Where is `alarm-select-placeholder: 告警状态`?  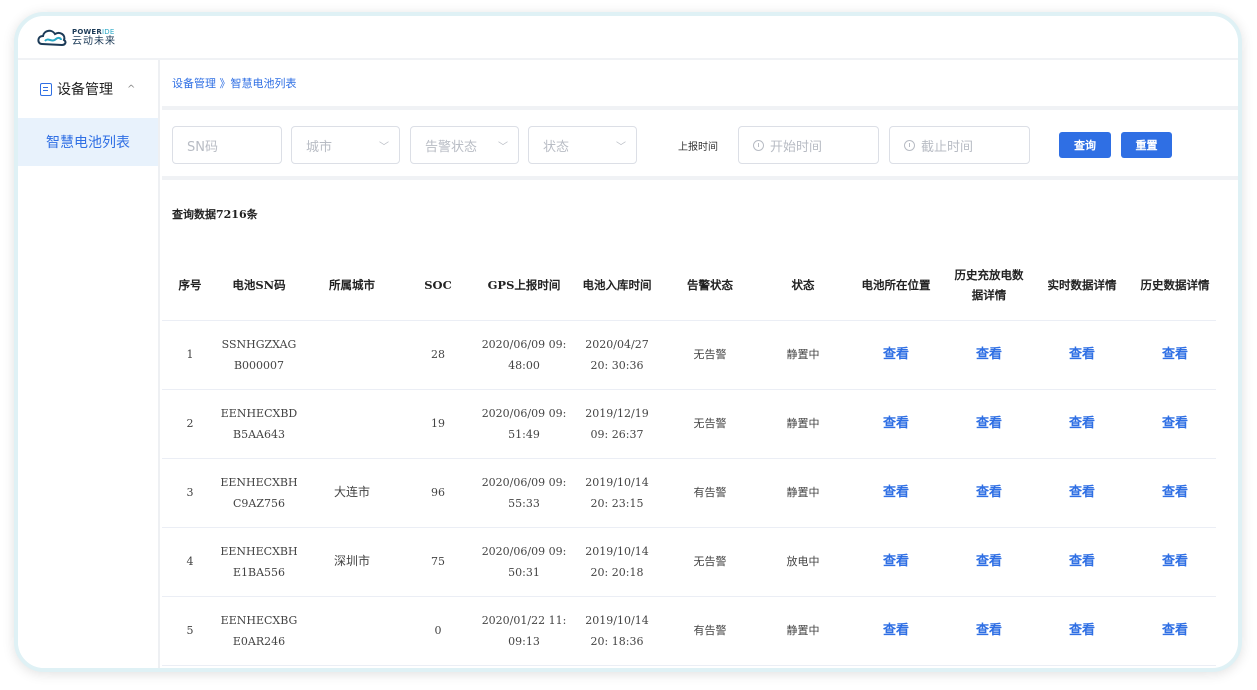
alarm-select-placeholder: 告警状态 is located at coordinates (451, 147).